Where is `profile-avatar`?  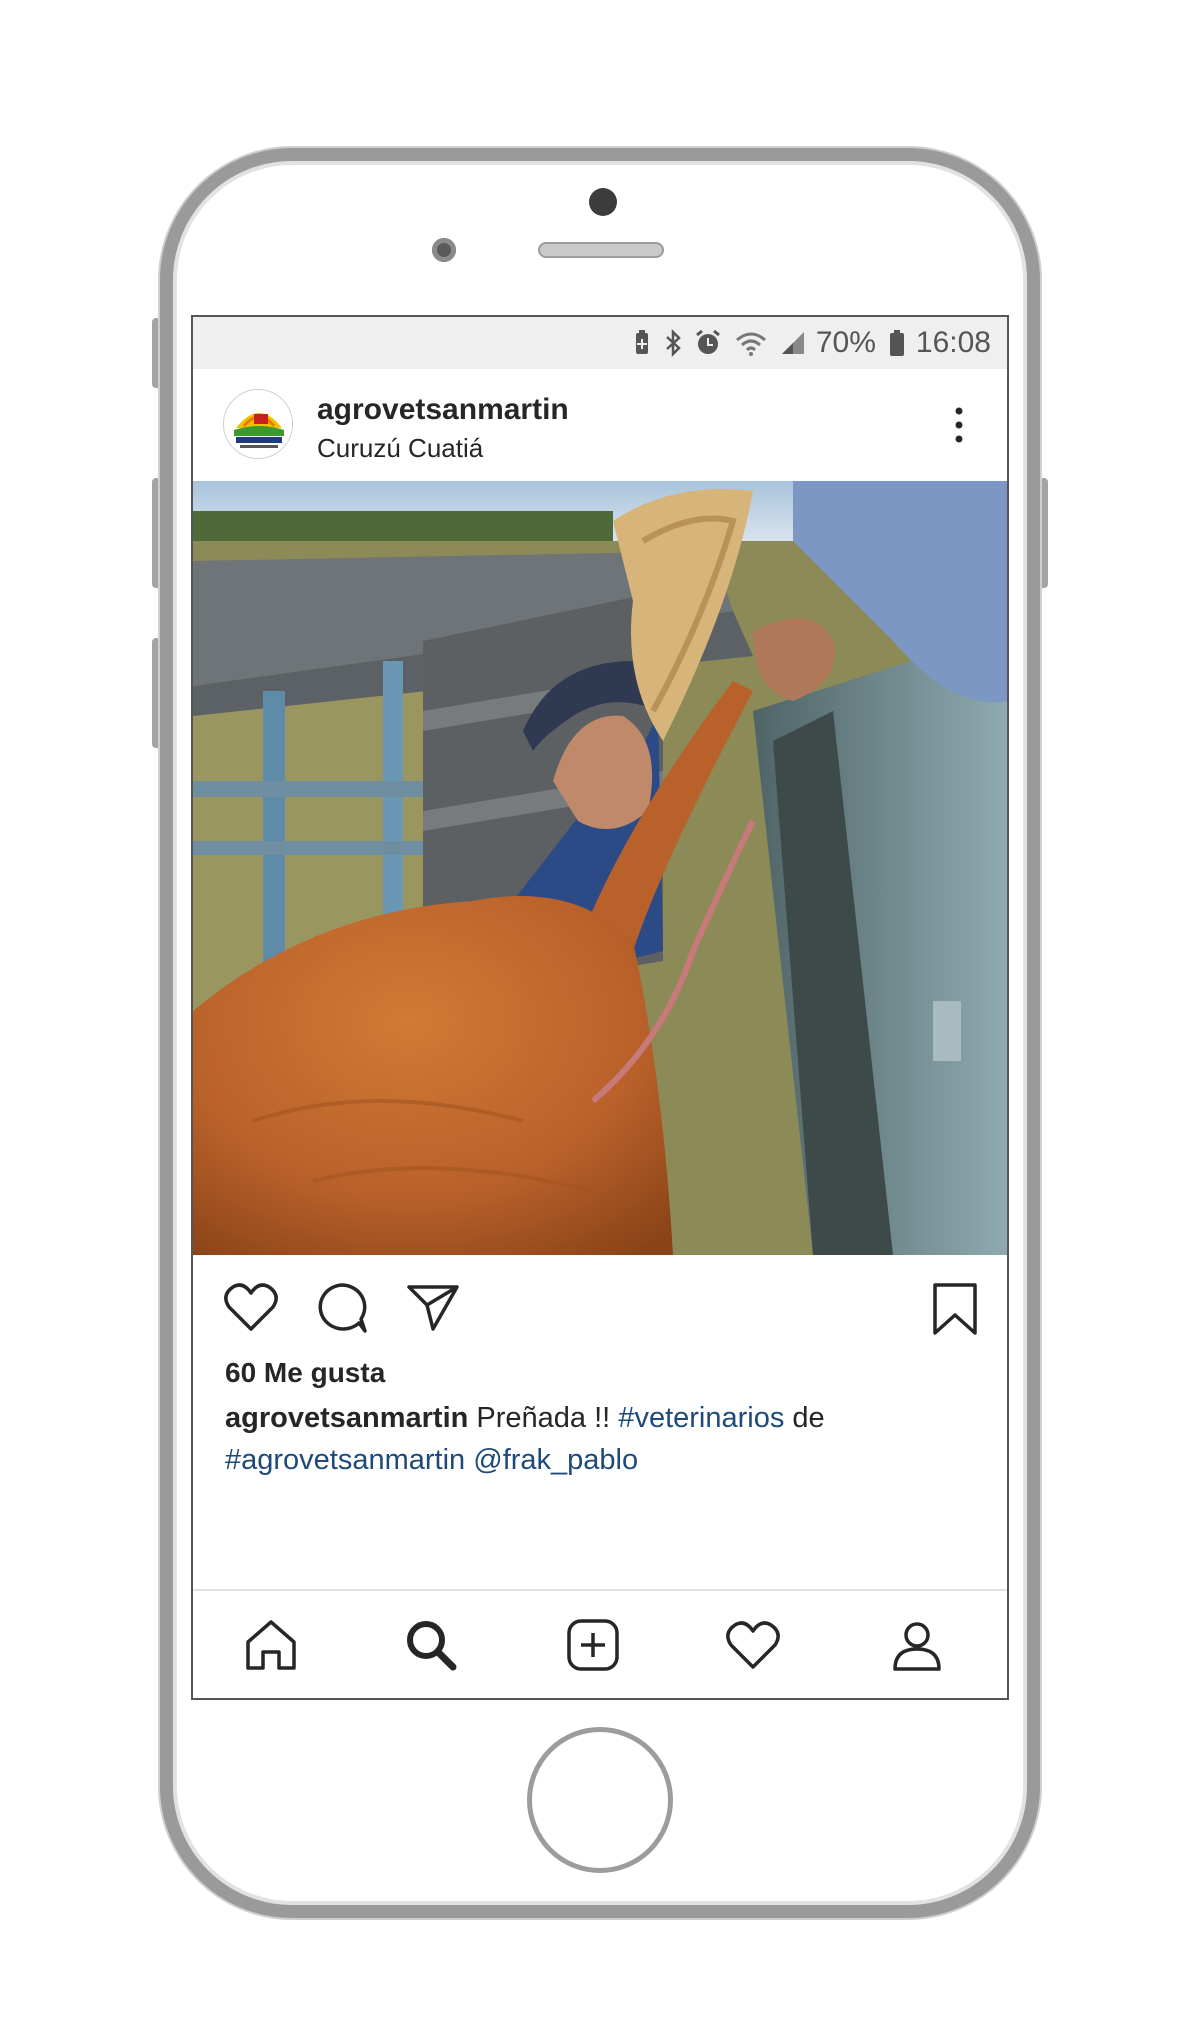
profile-avatar is located at coordinates (258, 424).